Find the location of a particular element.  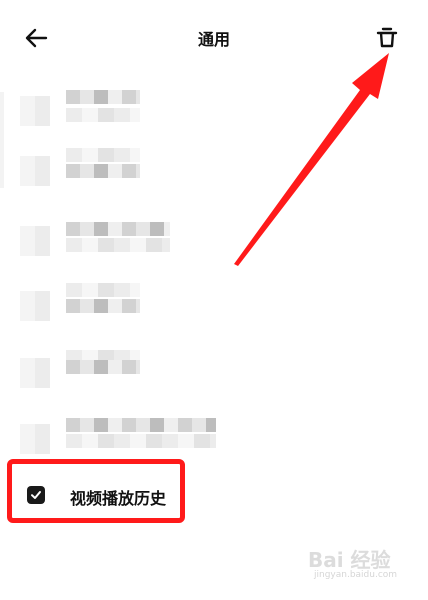

page-title: 通用 is located at coordinates (213, 39).